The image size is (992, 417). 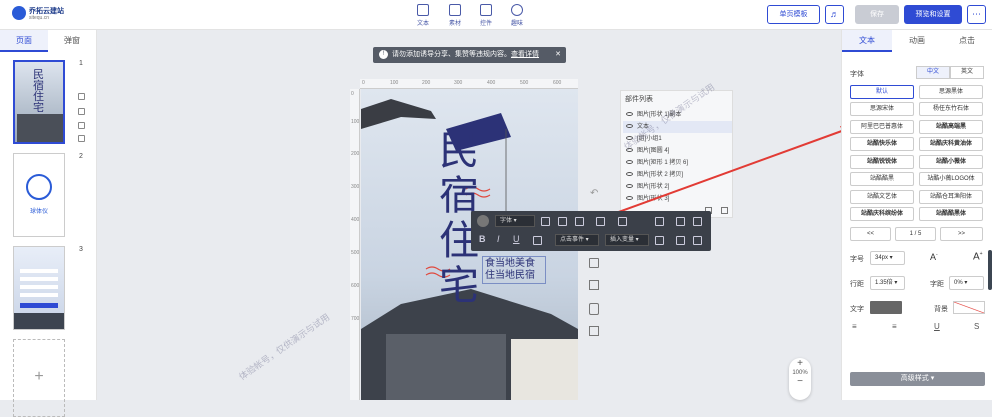 What do you see at coordinates (594, 309) in the screenshot?
I see `phone-icon` at bounding box center [594, 309].